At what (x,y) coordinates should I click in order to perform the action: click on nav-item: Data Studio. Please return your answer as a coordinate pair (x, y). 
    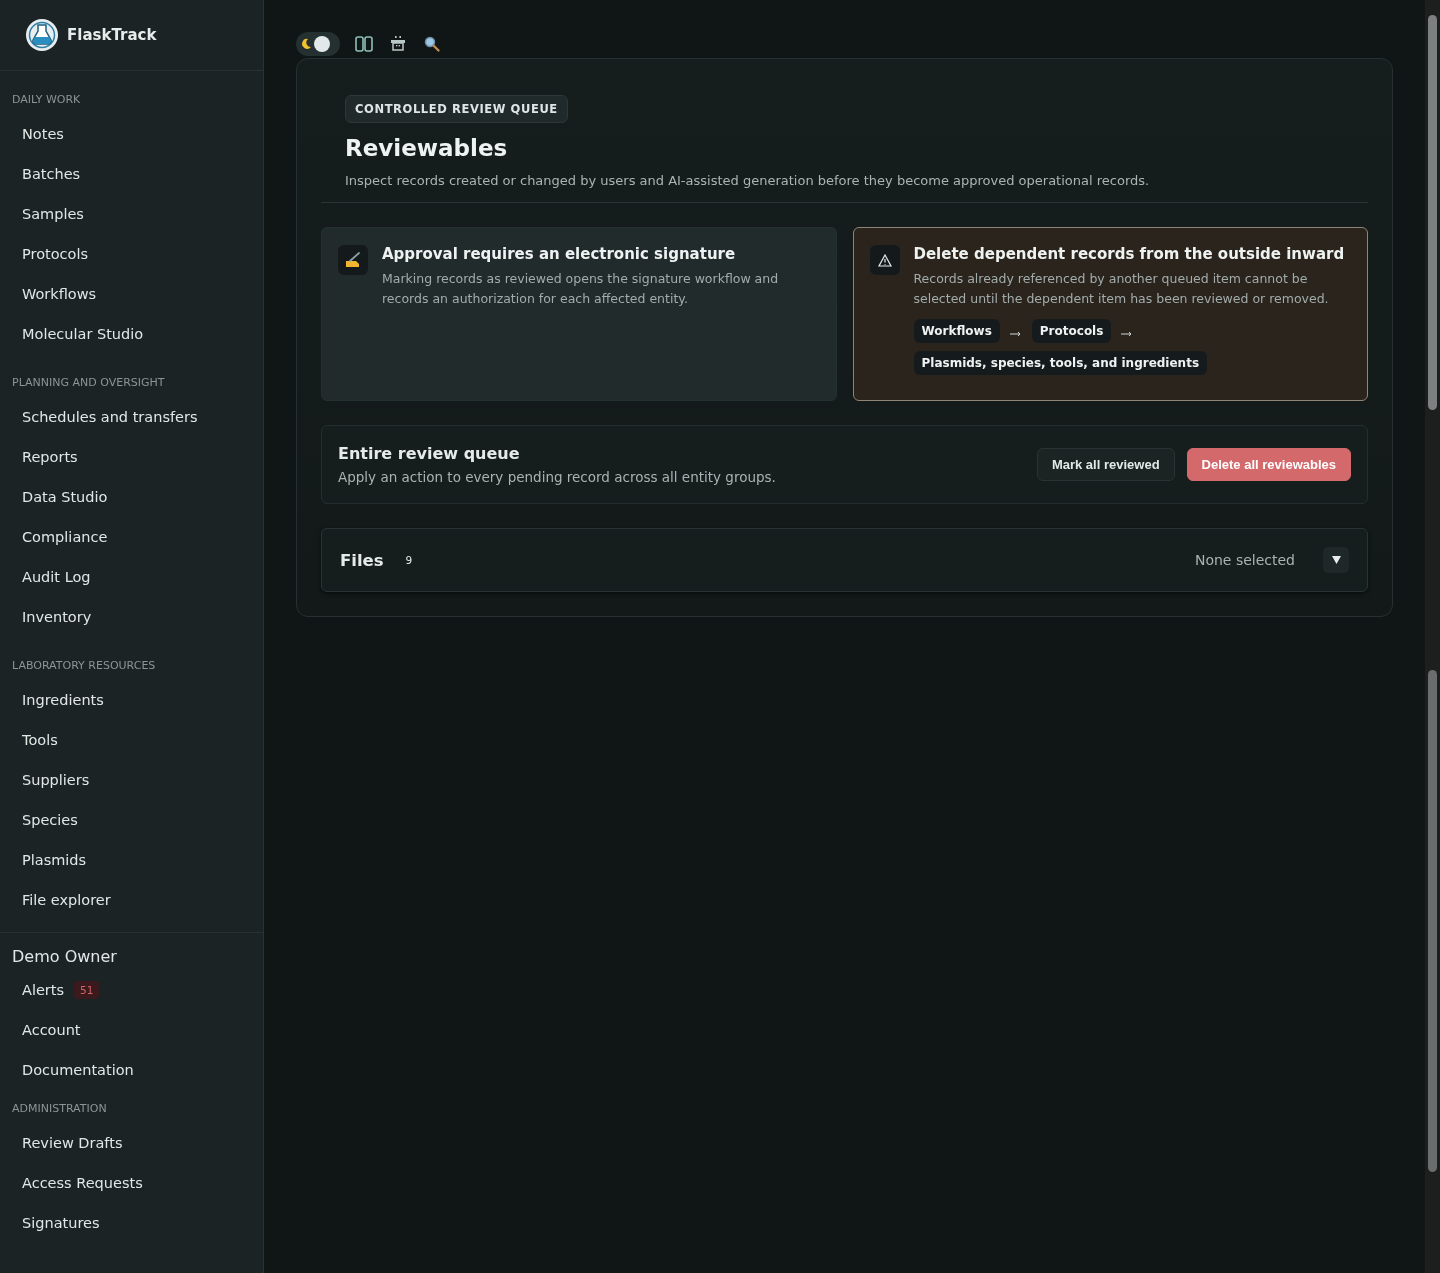
    Looking at the image, I should click on (131, 497).